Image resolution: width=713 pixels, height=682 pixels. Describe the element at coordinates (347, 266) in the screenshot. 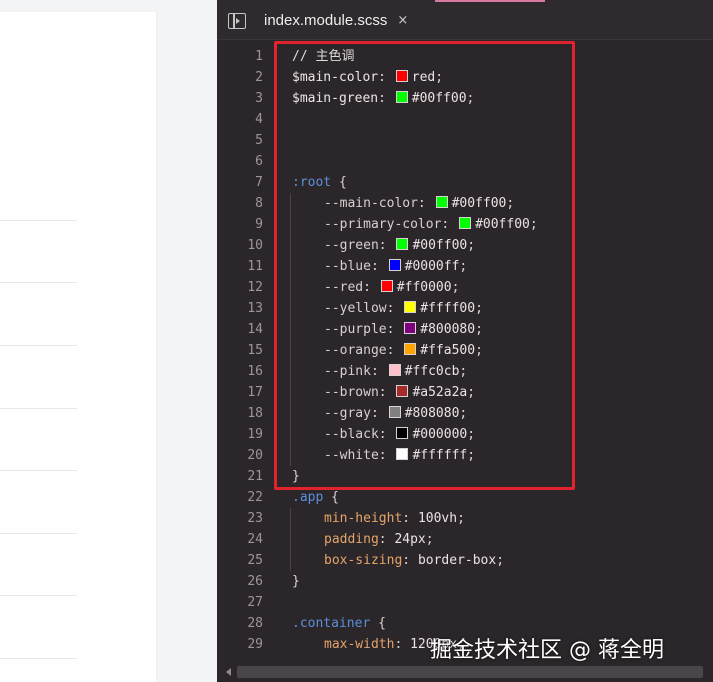

I see `code-token: --blue` at that location.